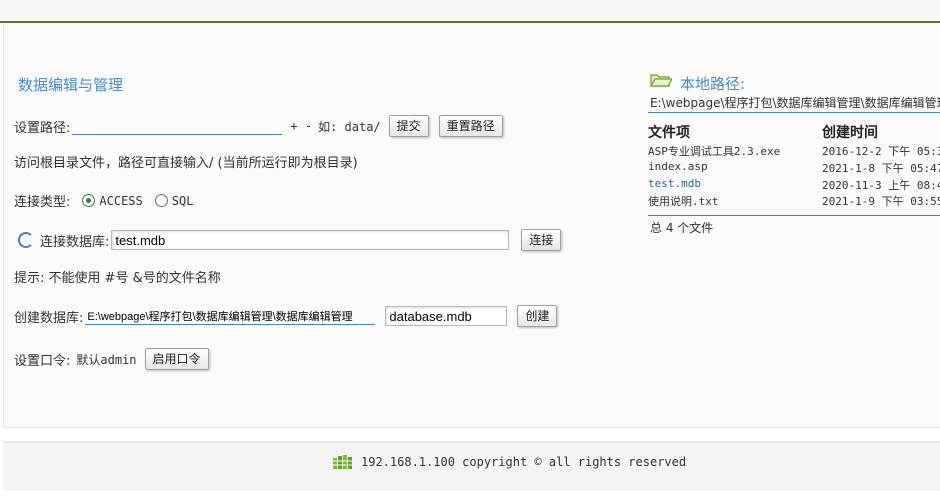 The height and width of the screenshot is (502, 940). Describe the element at coordinates (661, 80) in the screenshot. I see `folder-open-icon` at that location.